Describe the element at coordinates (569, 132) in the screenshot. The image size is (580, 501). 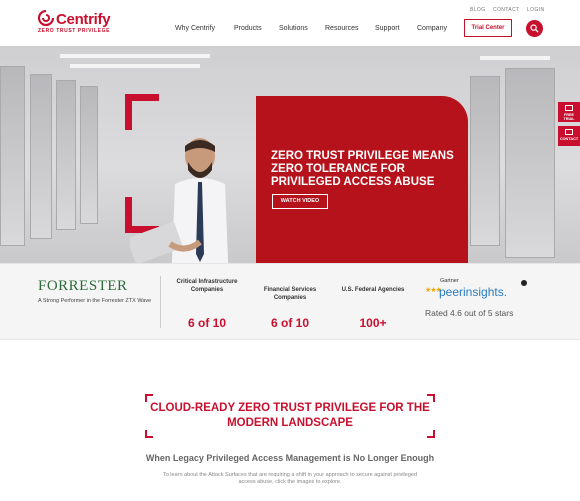
I see `mail-icon` at that location.